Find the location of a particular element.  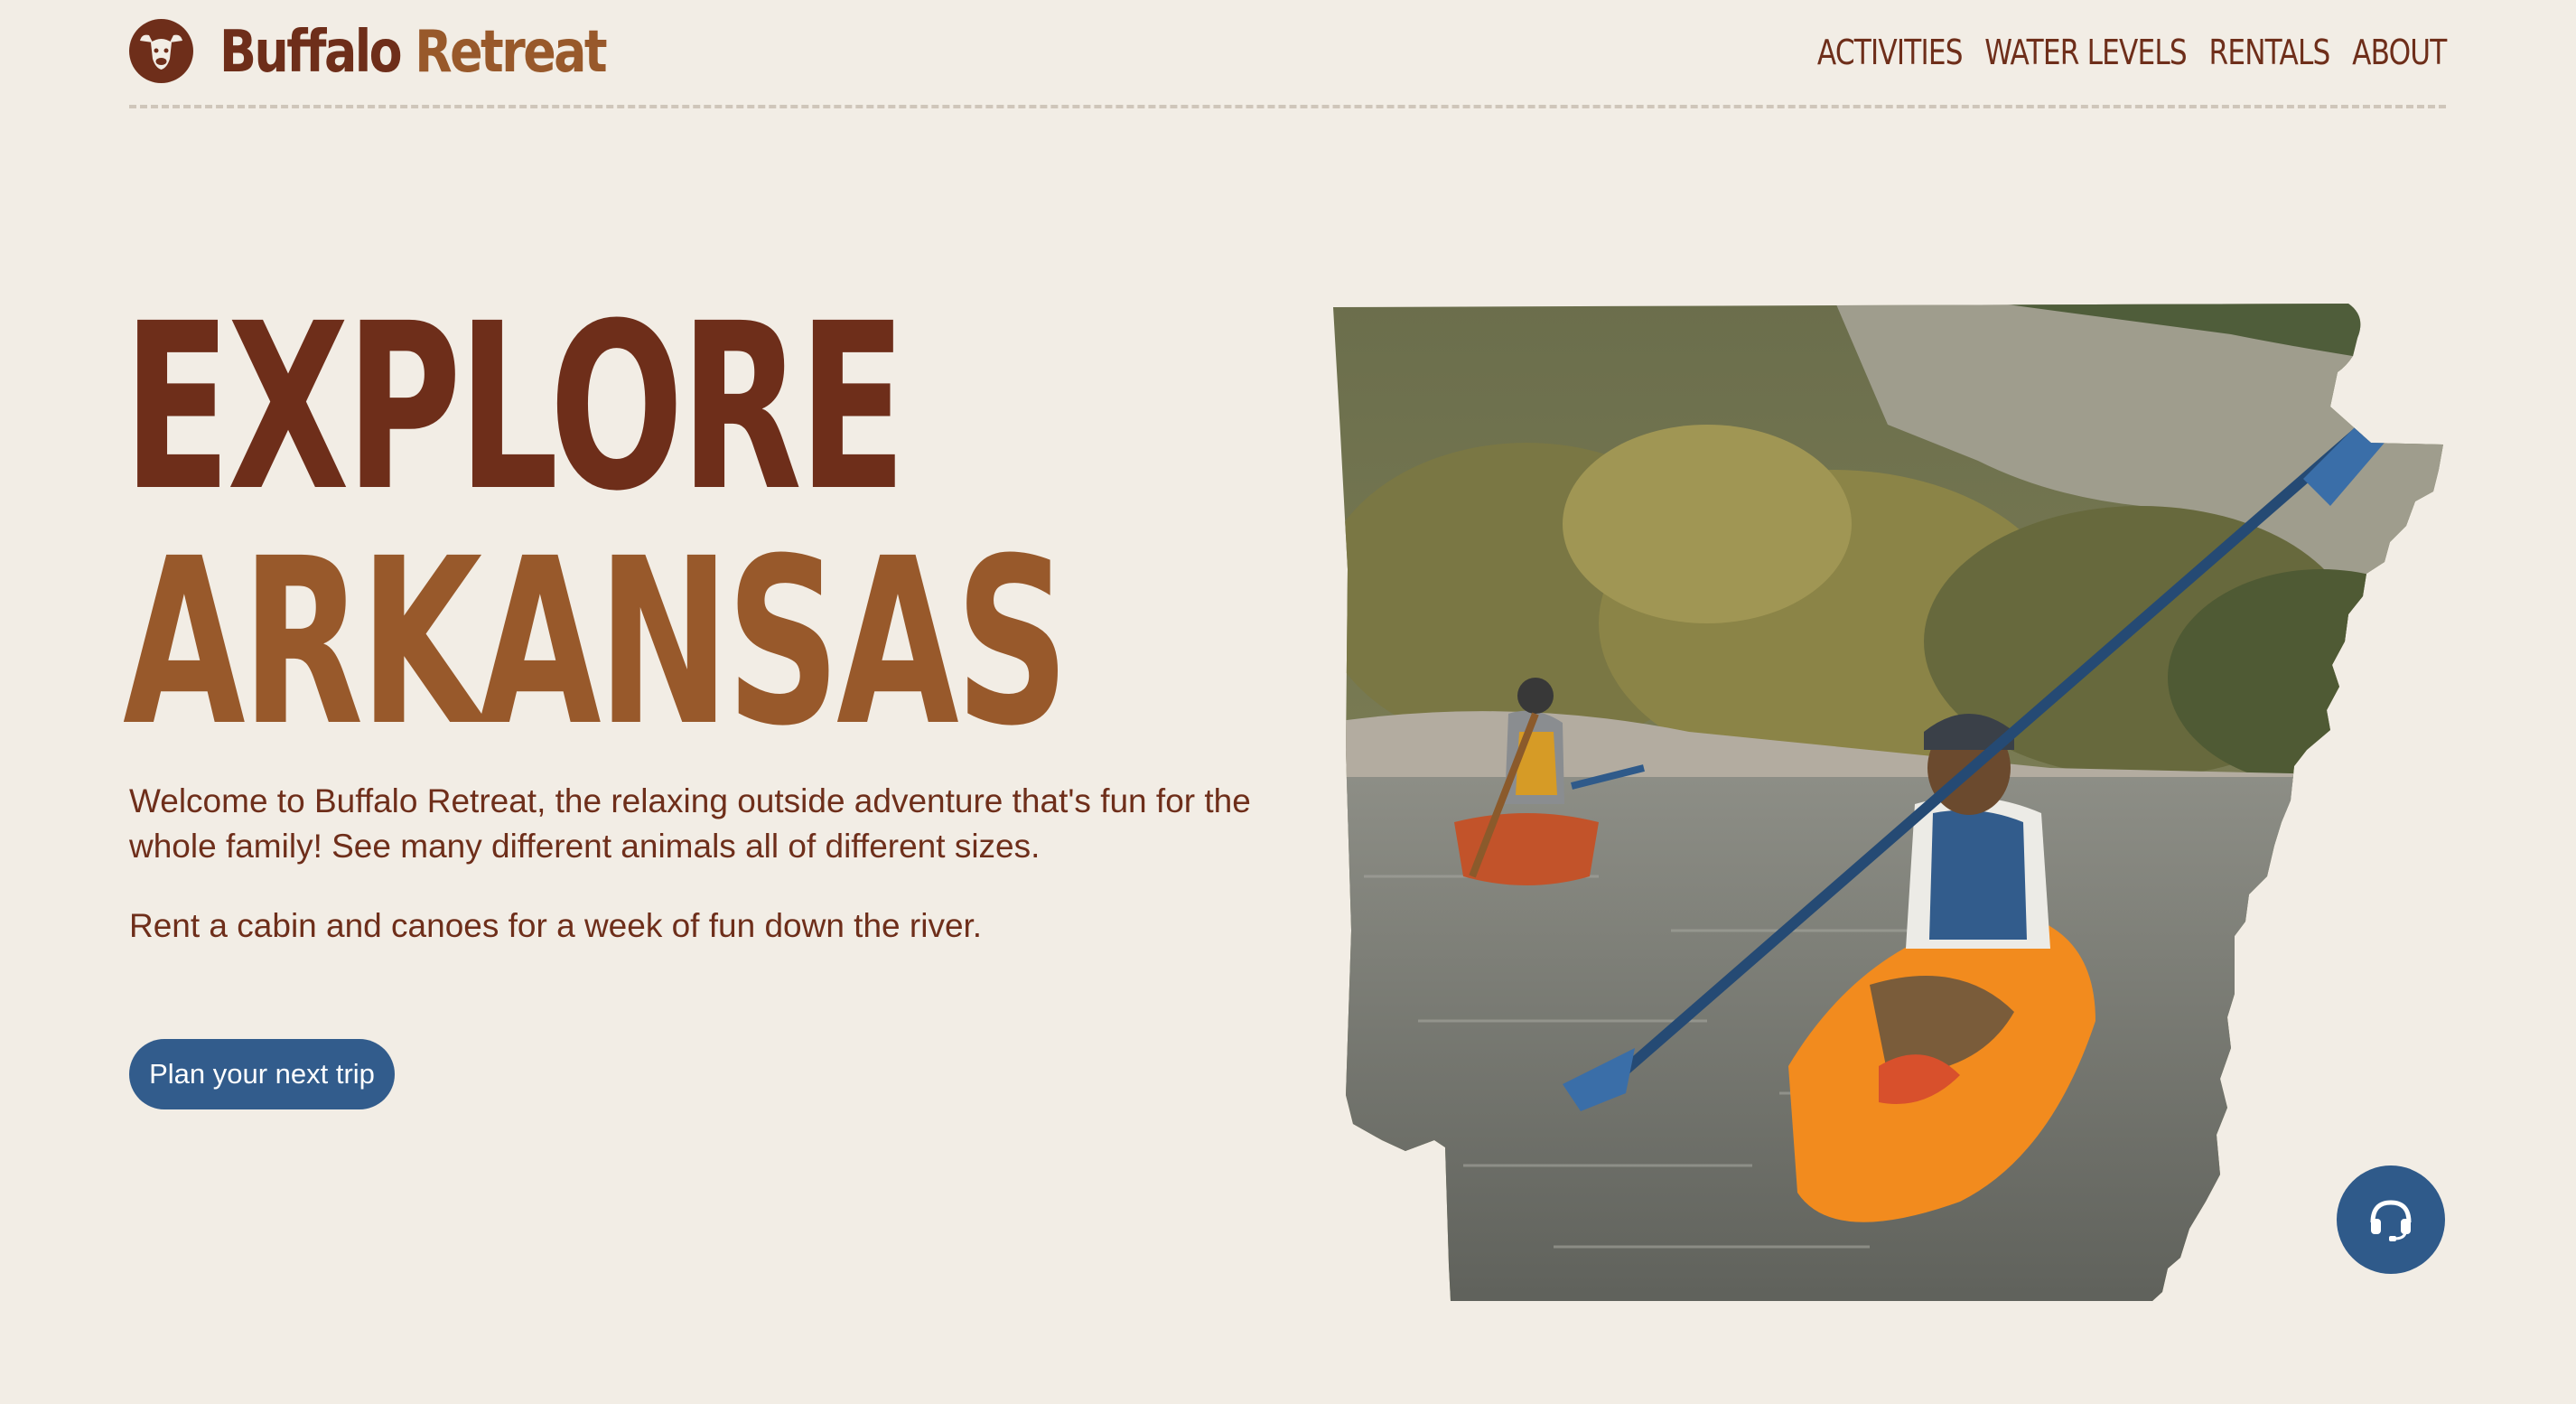

plan-trip-button: Plan your next trip is located at coordinates (262, 1074).